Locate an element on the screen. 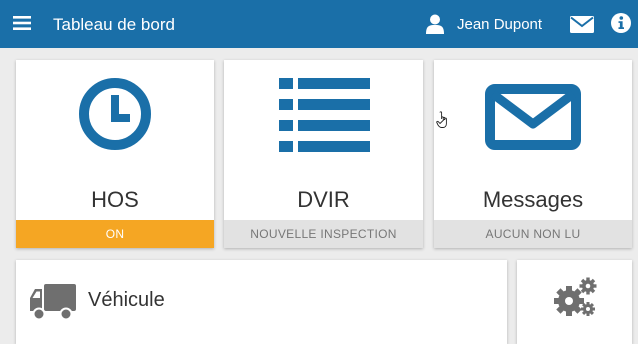 Image resolution: width=638 pixels, height=344 pixels. truck-icon is located at coordinates (53, 302).